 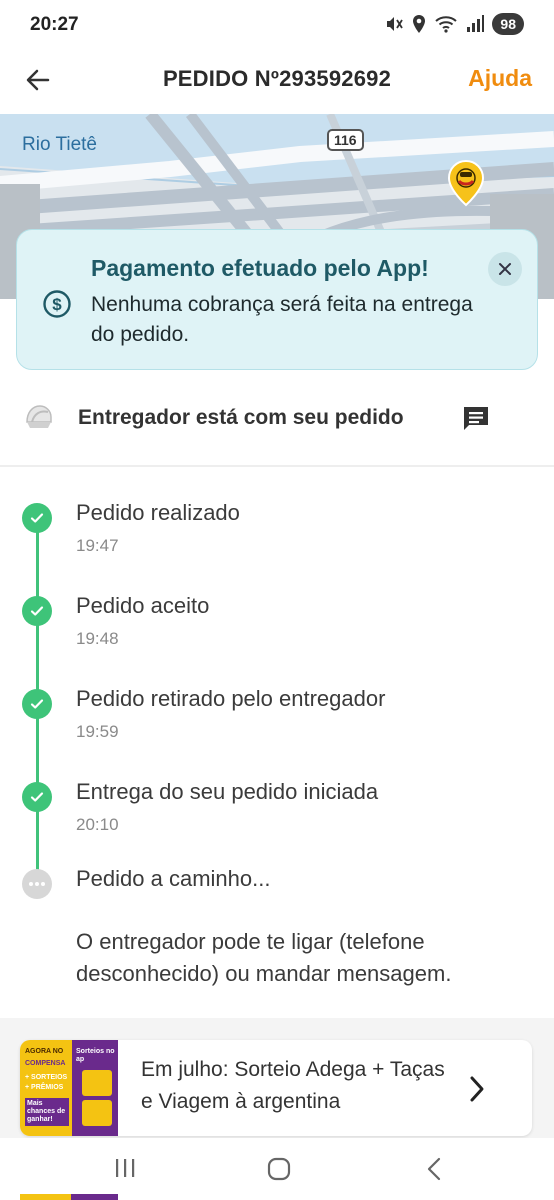 I want to click on battery-indicator: 98, so click(x=508, y=24).